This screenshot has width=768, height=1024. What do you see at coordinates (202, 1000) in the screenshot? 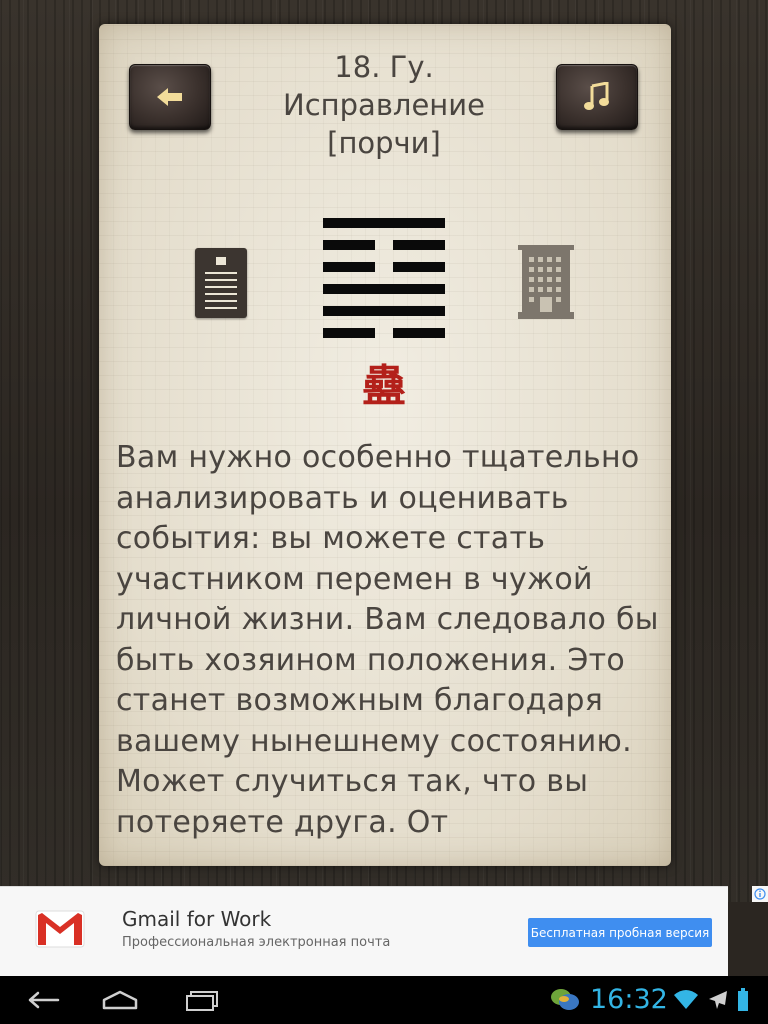
I see `recent-apps-icon` at bounding box center [202, 1000].